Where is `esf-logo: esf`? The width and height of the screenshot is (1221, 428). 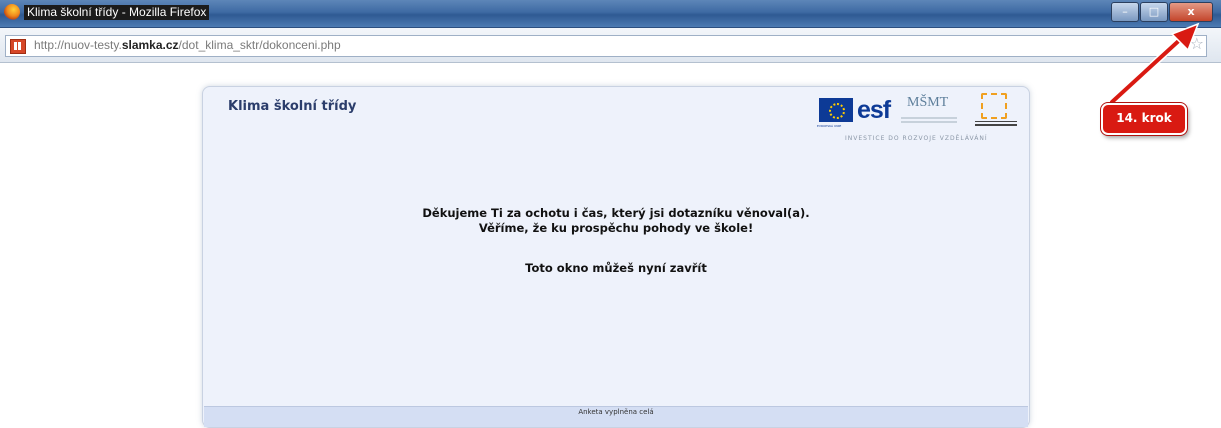 esf-logo: esf is located at coordinates (874, 110).